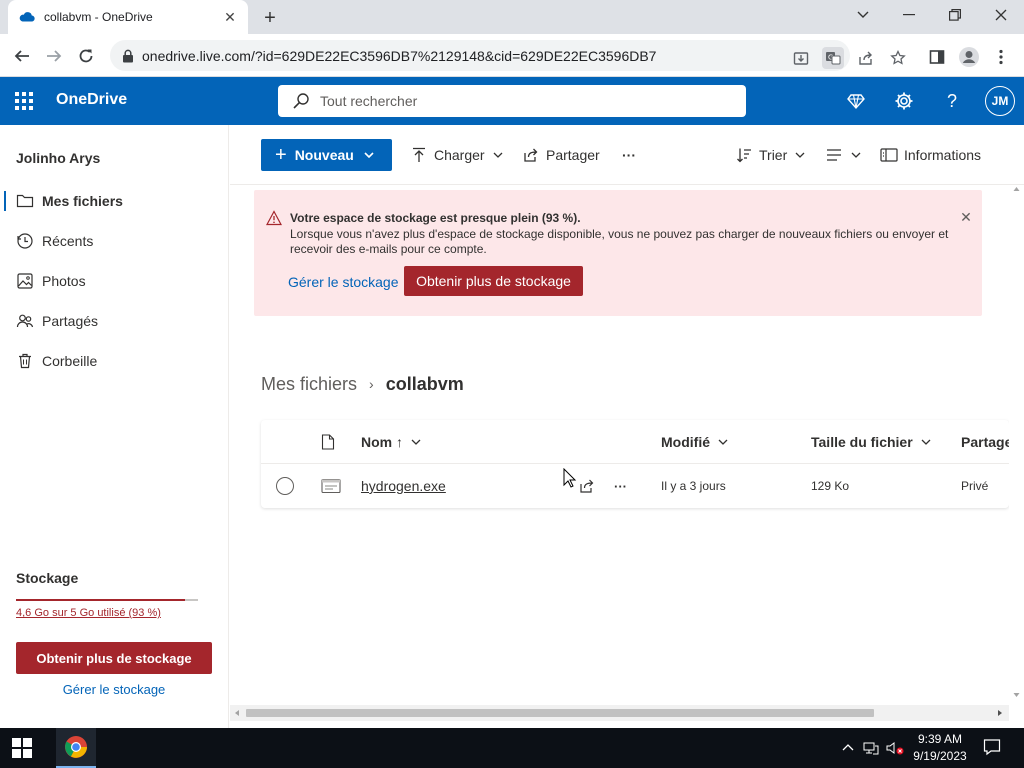  I want to click on tab-search-icon, so click(863, 15).